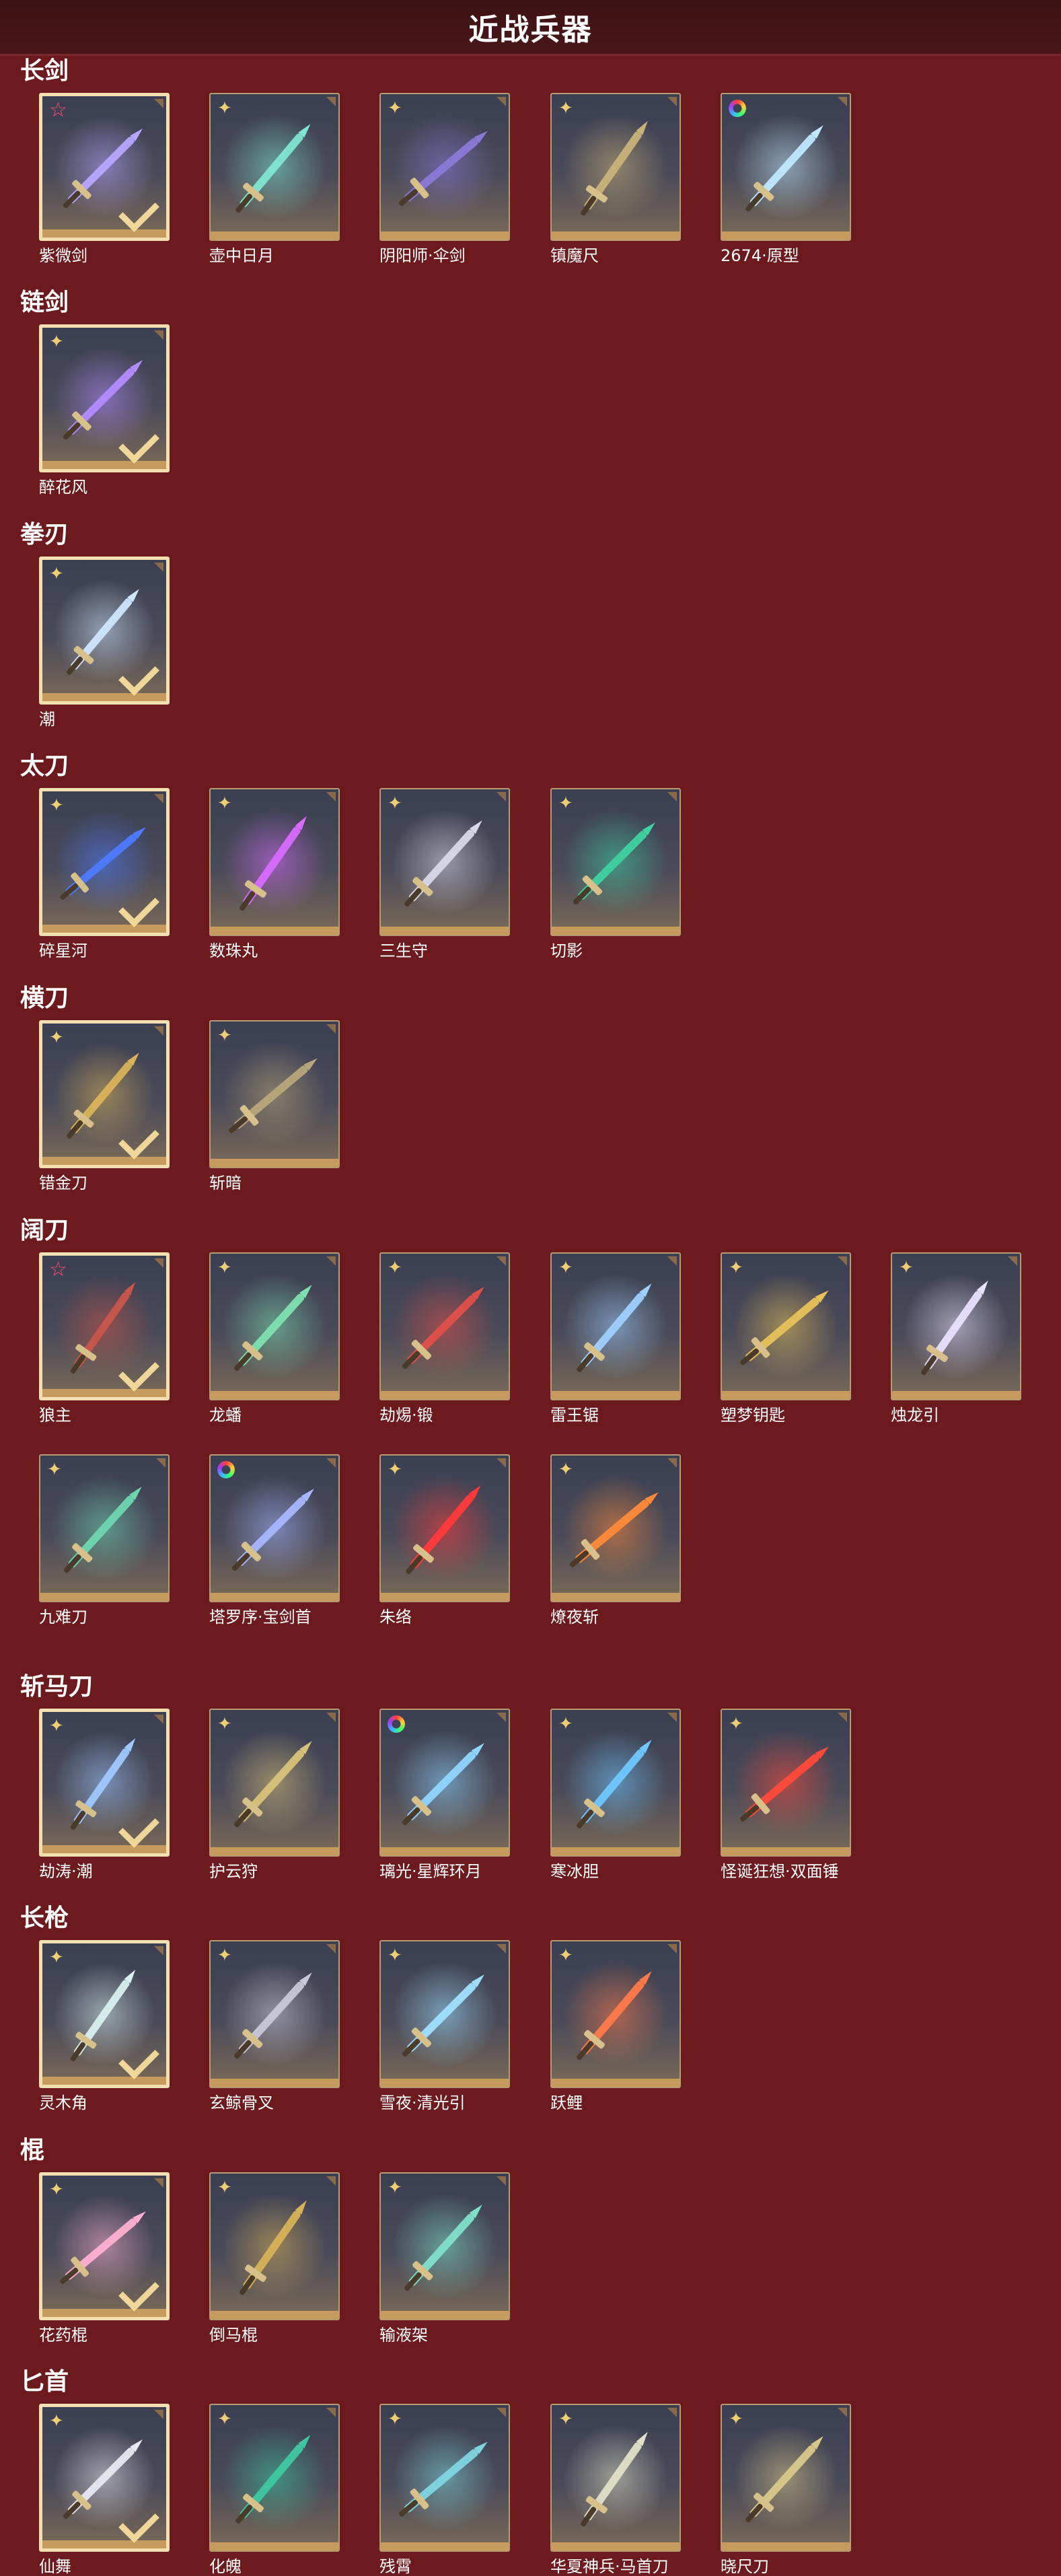 This screenshot has width=1061, height=2576. I want to click on weapon-card: ✦ 潮, so click(105, 643).